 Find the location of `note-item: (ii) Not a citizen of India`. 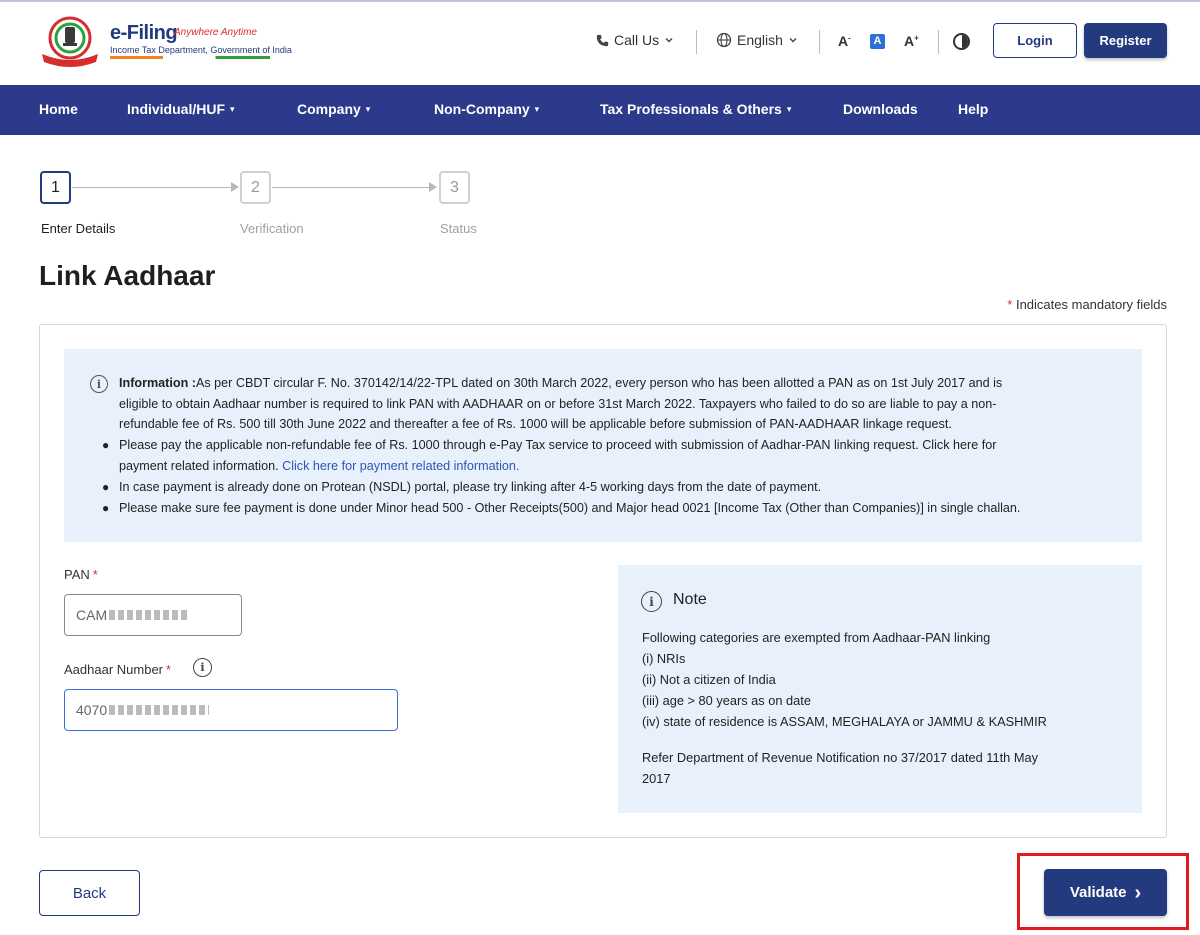

note-item: (ii) Not a citizen of India is located at coordinates (709, 679).